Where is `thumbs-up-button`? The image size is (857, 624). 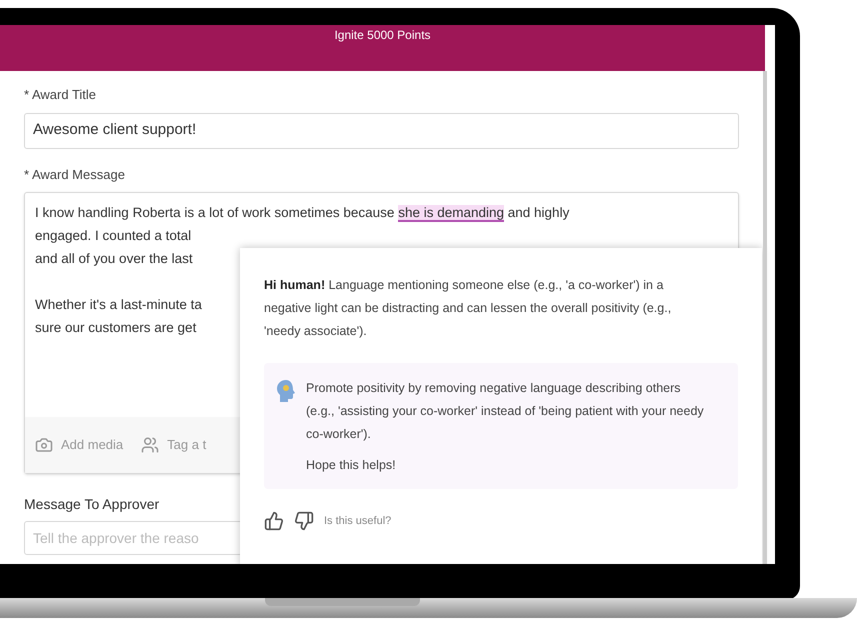
thumbs-up-button is located at coordinates (274, 520).